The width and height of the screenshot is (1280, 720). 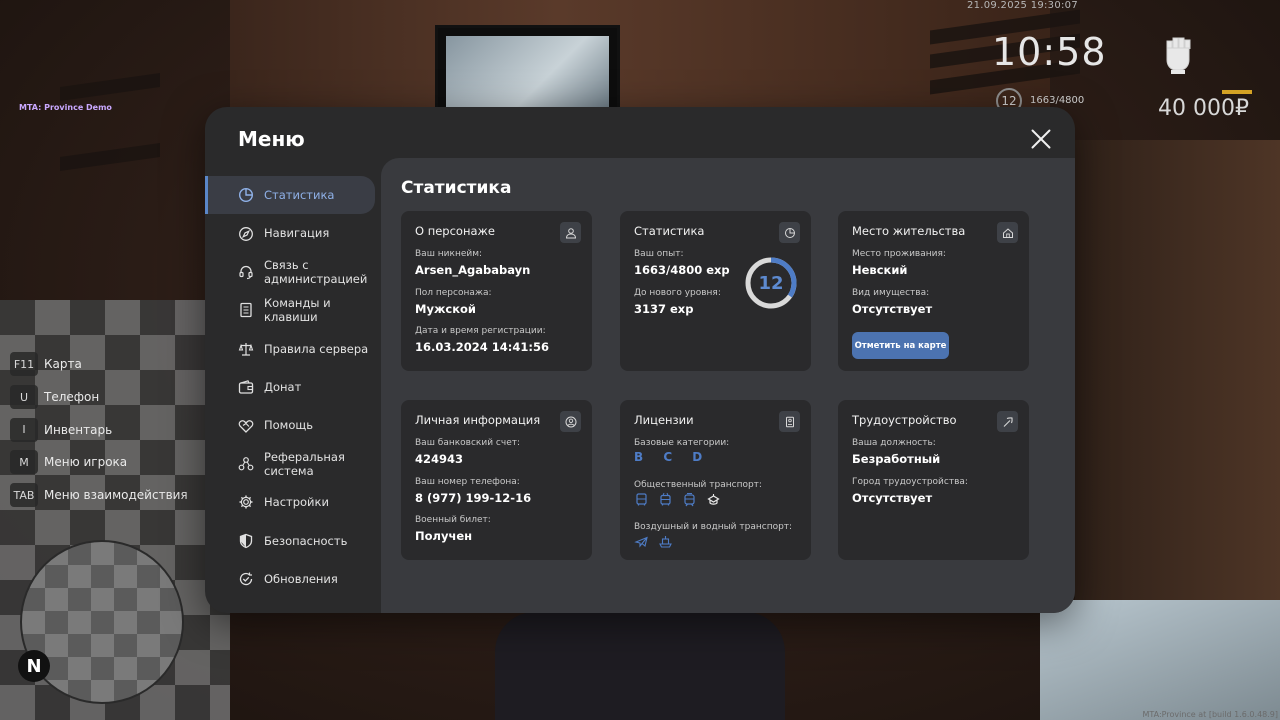 I want to click on id-badge-icon, so click(x=789, y=421).